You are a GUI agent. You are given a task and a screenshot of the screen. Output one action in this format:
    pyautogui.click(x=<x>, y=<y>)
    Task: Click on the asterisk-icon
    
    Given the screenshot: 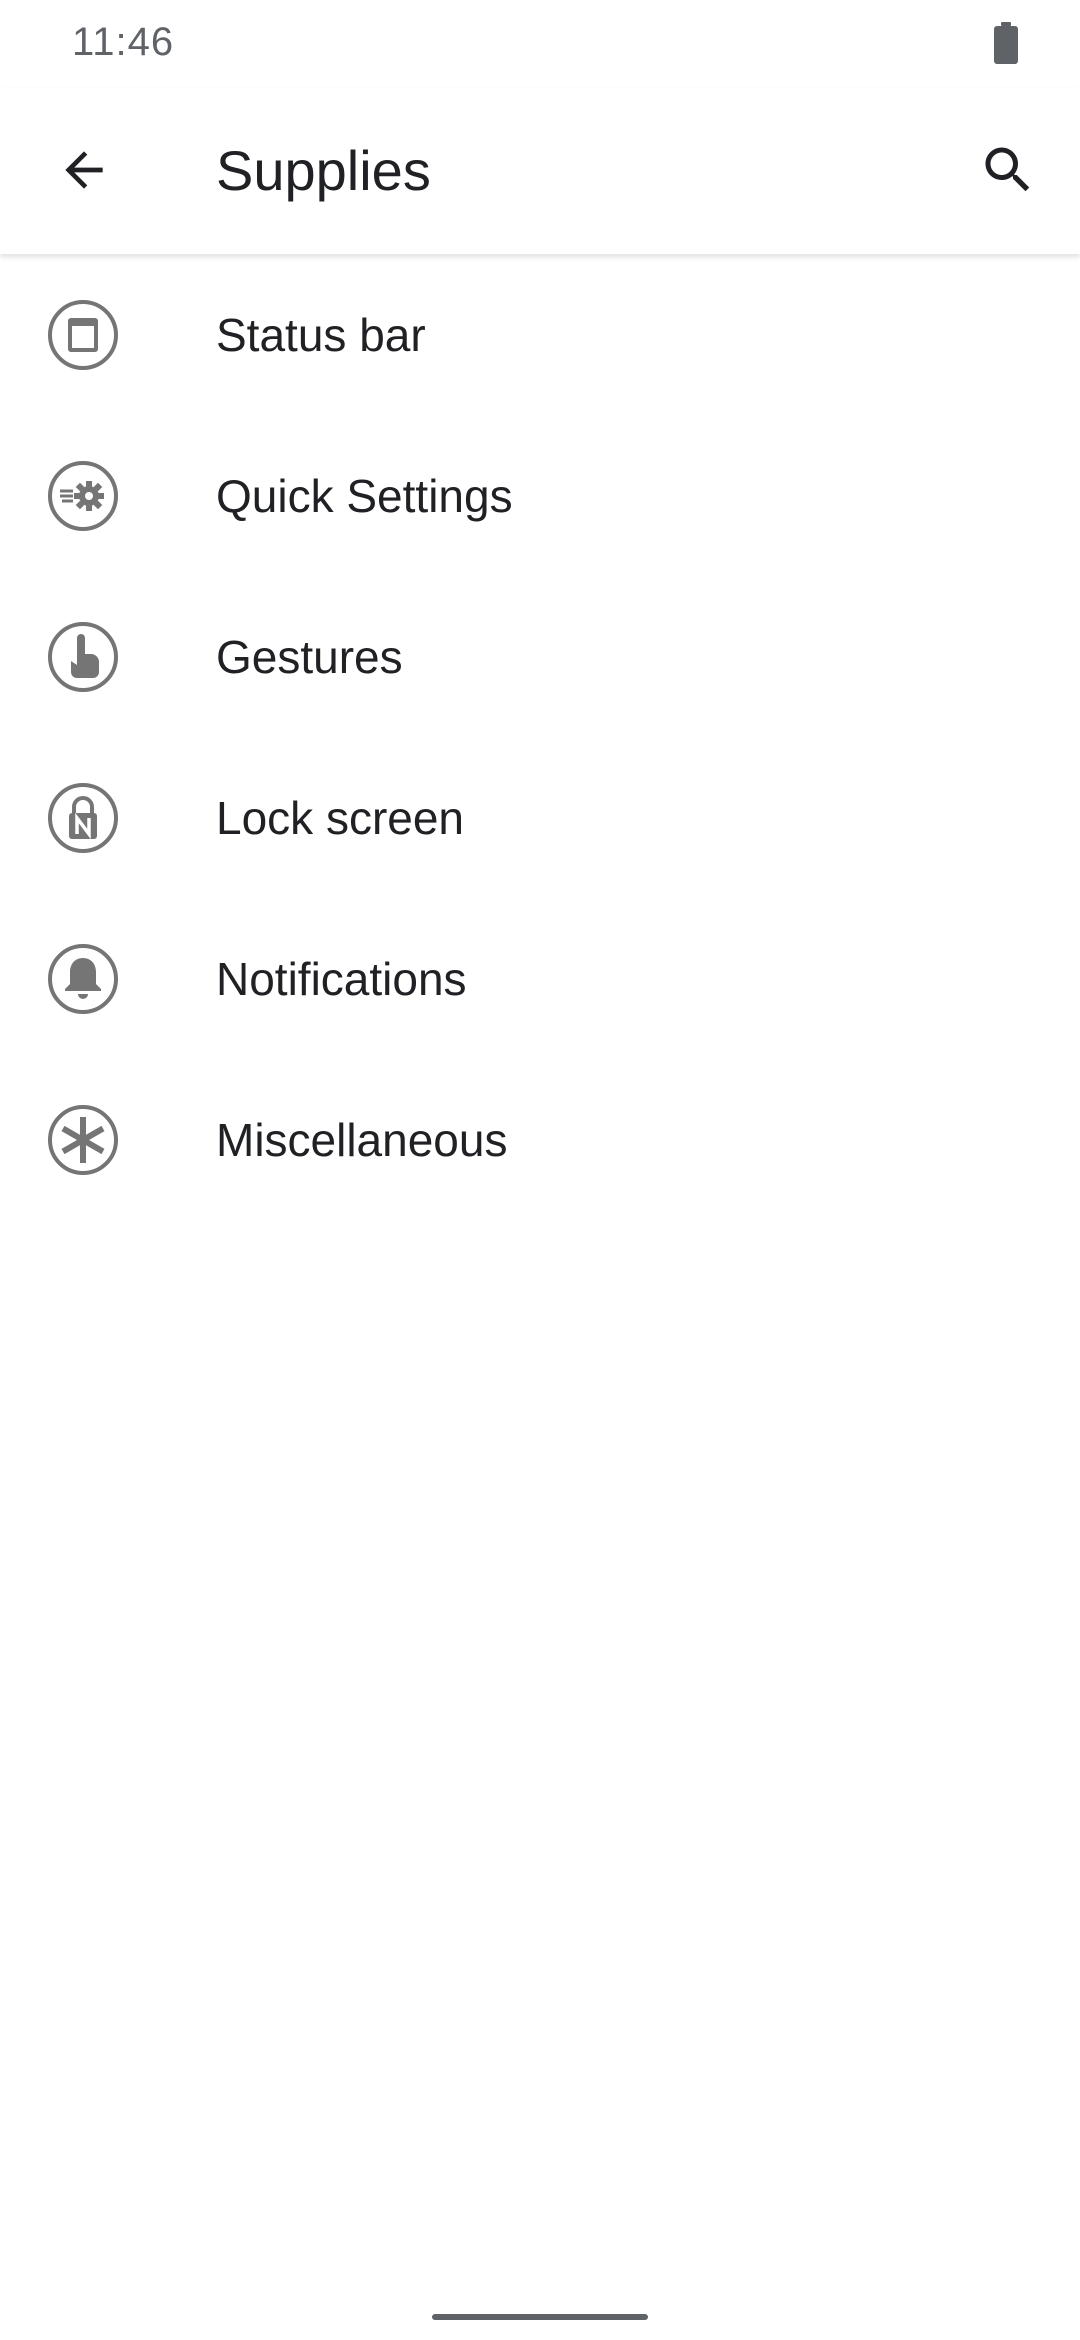 What is the action you would take?
    pyautogui.click(x=83, y=1140)
    